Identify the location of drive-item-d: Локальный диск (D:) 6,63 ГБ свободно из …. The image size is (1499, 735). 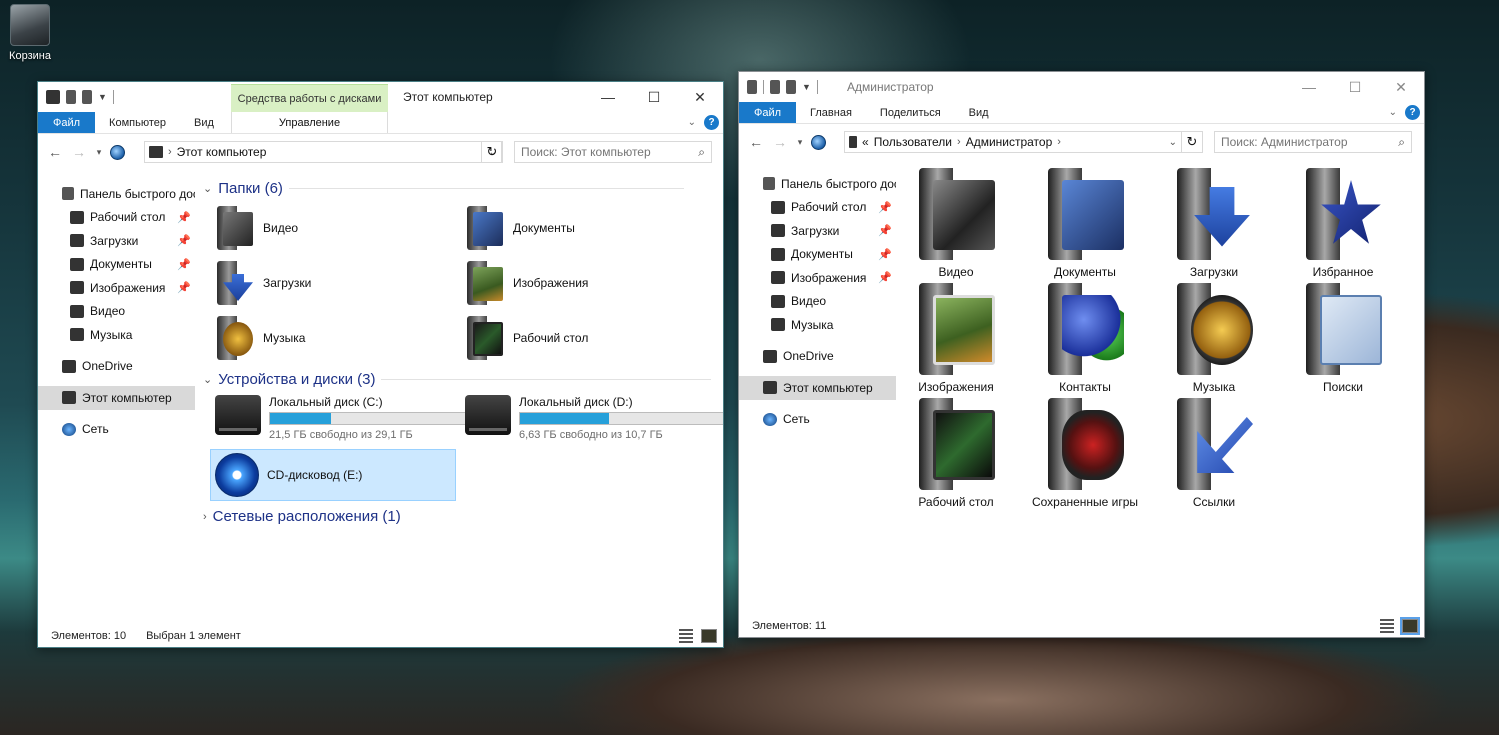
(594, 418).